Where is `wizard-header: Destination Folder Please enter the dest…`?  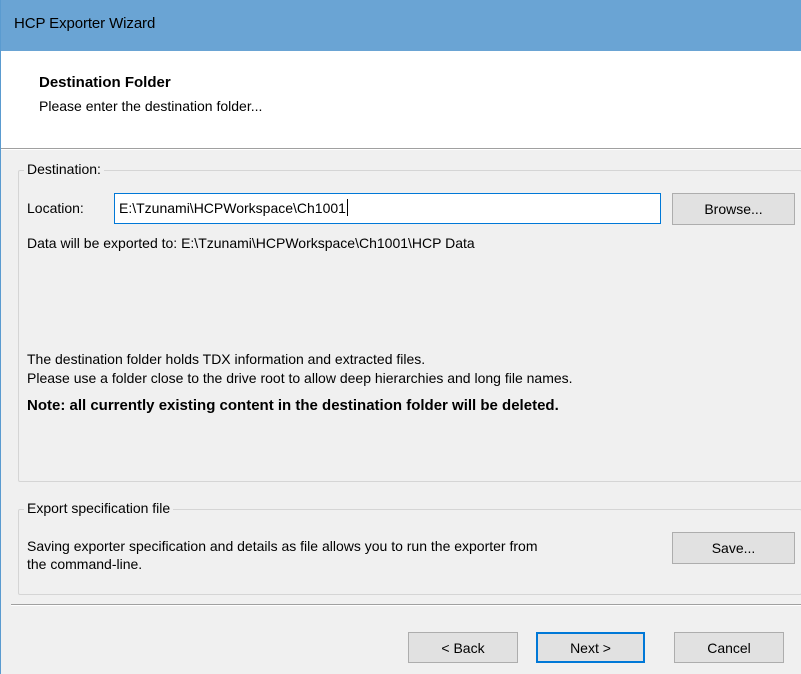
wizard-header: Destination Folder Please enter the dest… is located at coordinates (401, 100).